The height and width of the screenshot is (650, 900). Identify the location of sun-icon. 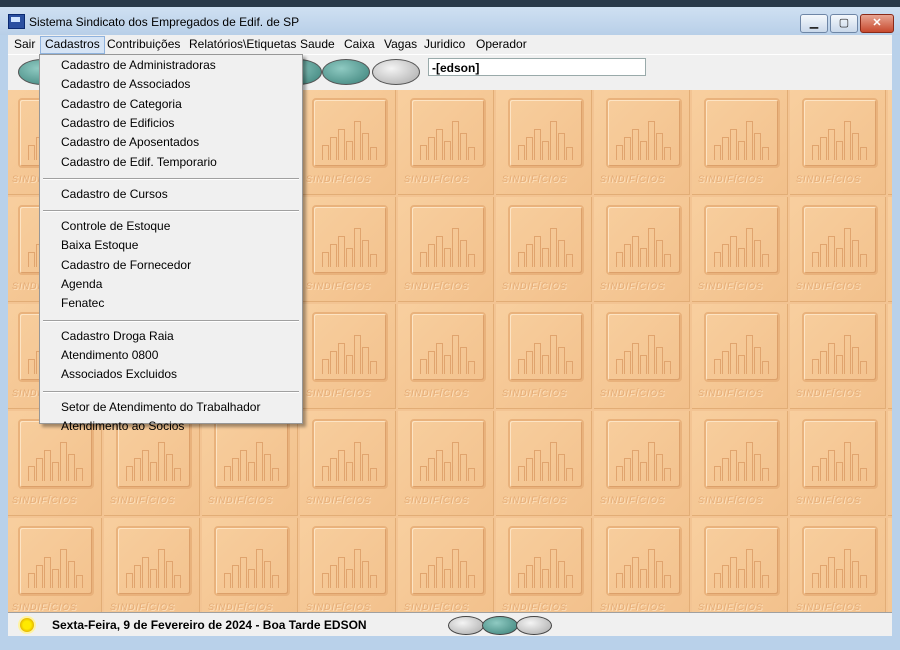
(27, 625).